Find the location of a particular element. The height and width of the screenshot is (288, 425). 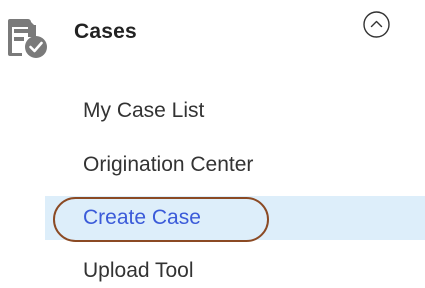

menu-item-label: Origination Center is located at coordinates (168, 164).